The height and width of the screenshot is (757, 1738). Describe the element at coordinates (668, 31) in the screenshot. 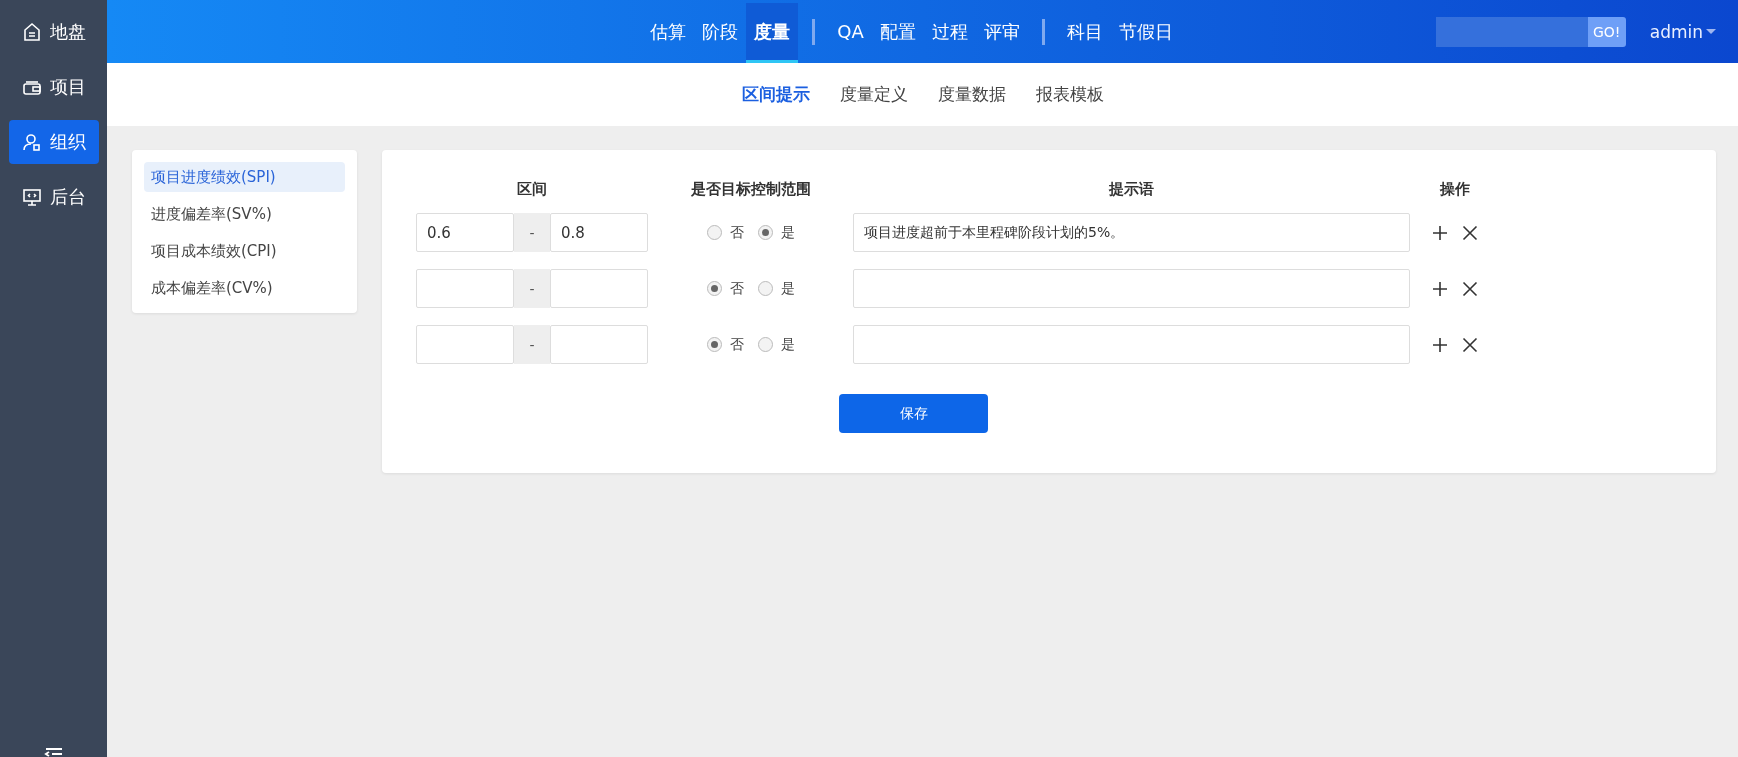

I see `nav-link: 估算` at that location.